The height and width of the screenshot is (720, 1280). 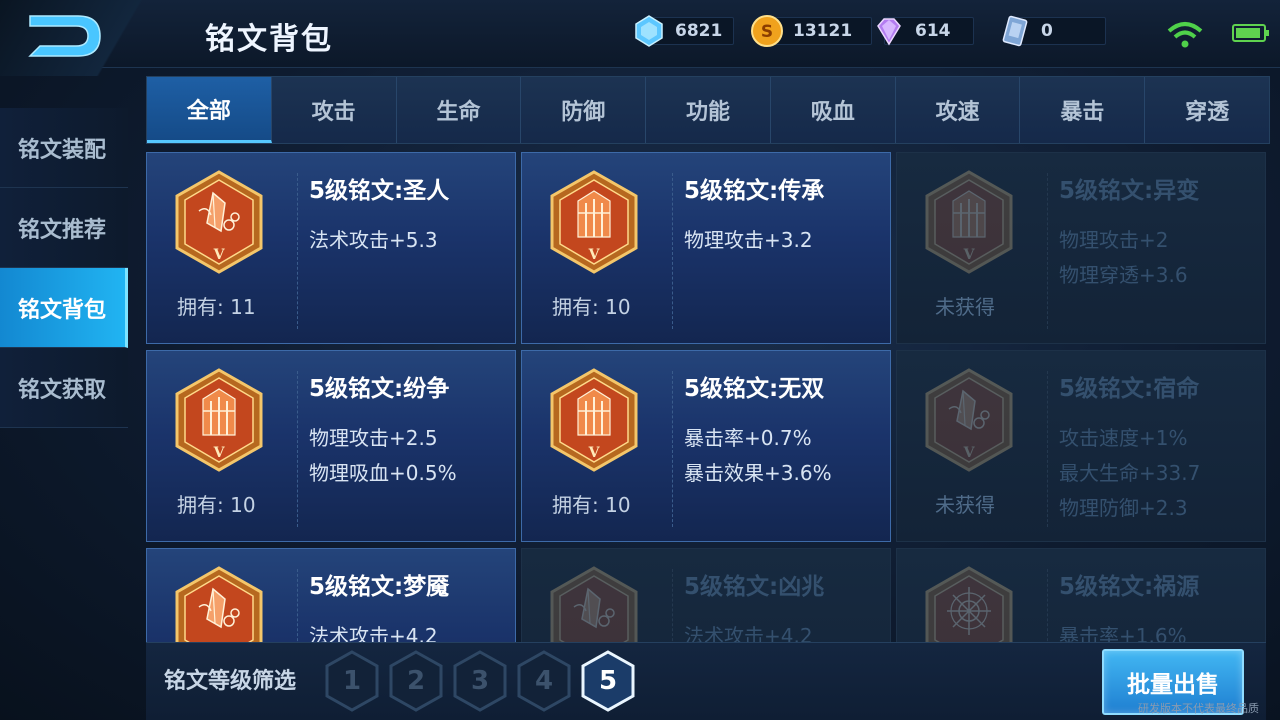 I want to click on inscription-stat: 物理攻击+2, so click(x=1114, y=240).